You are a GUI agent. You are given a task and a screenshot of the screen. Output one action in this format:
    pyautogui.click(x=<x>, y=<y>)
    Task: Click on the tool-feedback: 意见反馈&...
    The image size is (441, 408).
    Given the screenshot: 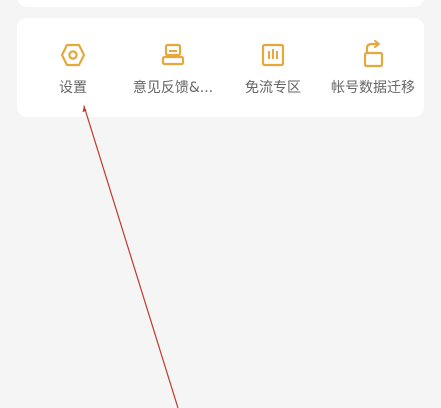 What is the action you would take?
    pyautogui.click(x=173, y=71)
    